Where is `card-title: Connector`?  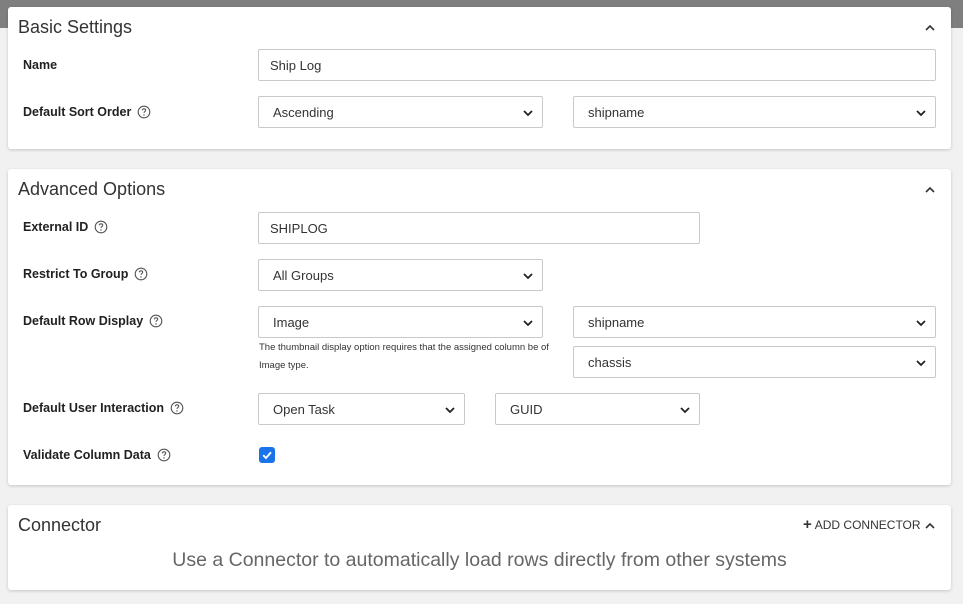 card-title: Connector is located at coordinates (60, 525).